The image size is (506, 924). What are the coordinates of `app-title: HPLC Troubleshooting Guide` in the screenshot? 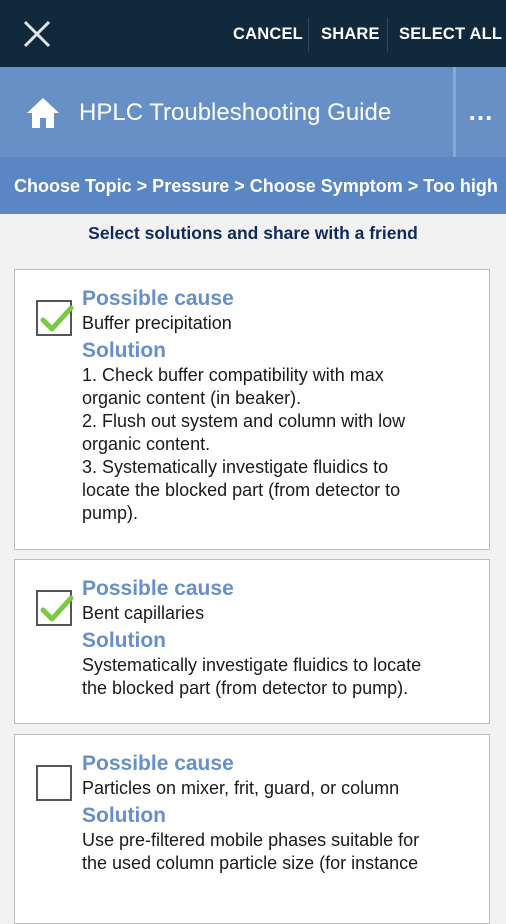 It's located at (235, 112).